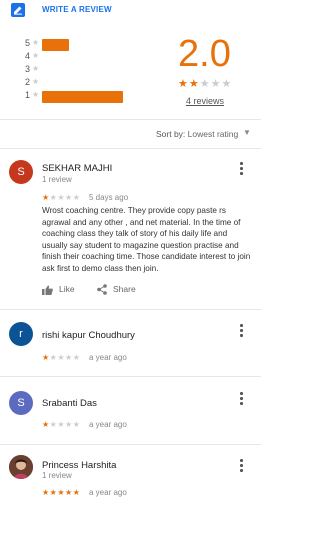 The image size is (320, 535). Describe the element at coordinates (67, 289) in the screenshot. I see `like-label: Like` at that location.